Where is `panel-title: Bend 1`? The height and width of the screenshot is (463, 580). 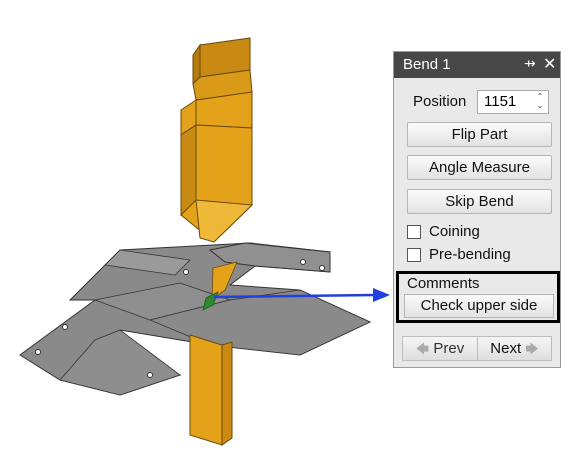
panel-title: Bend 1 is located at coordinates (427, 64).